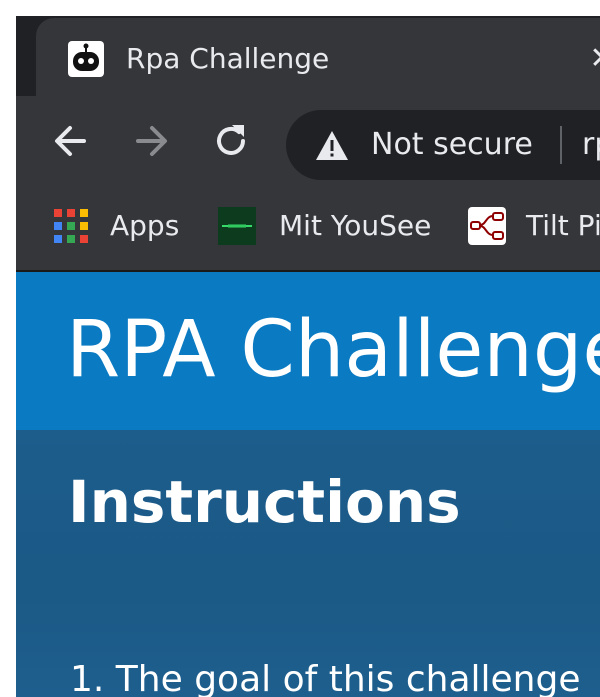 The height and width of the screenshot is (697, 600). I want to click on url-text: rp, so click(591, 145).